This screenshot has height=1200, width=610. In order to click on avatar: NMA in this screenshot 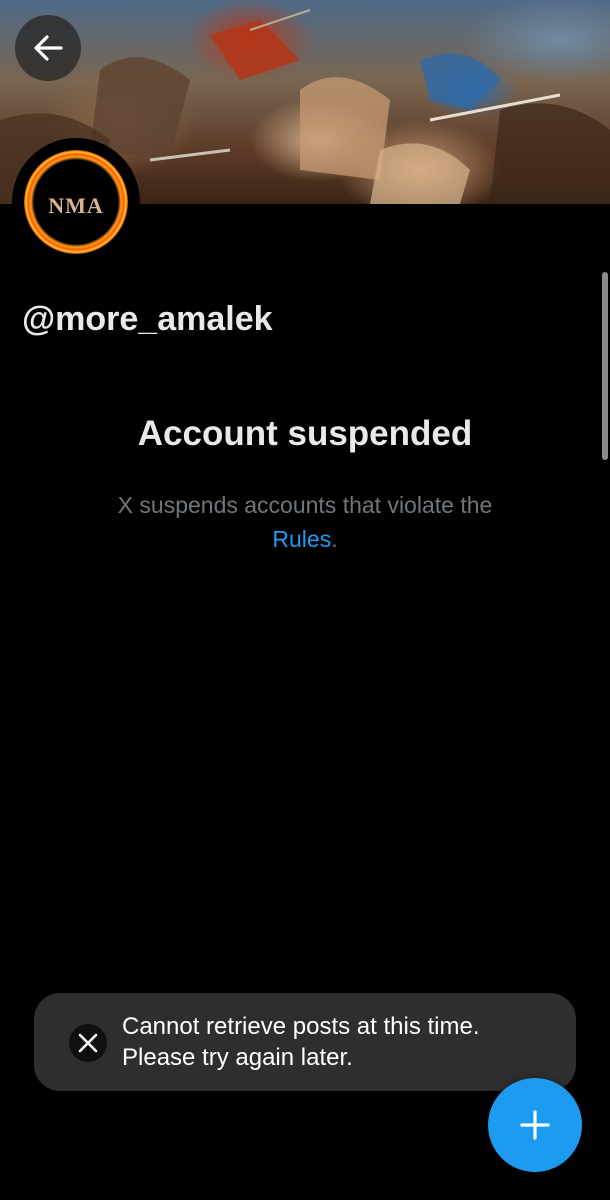, I will do `click(76, 202)`.